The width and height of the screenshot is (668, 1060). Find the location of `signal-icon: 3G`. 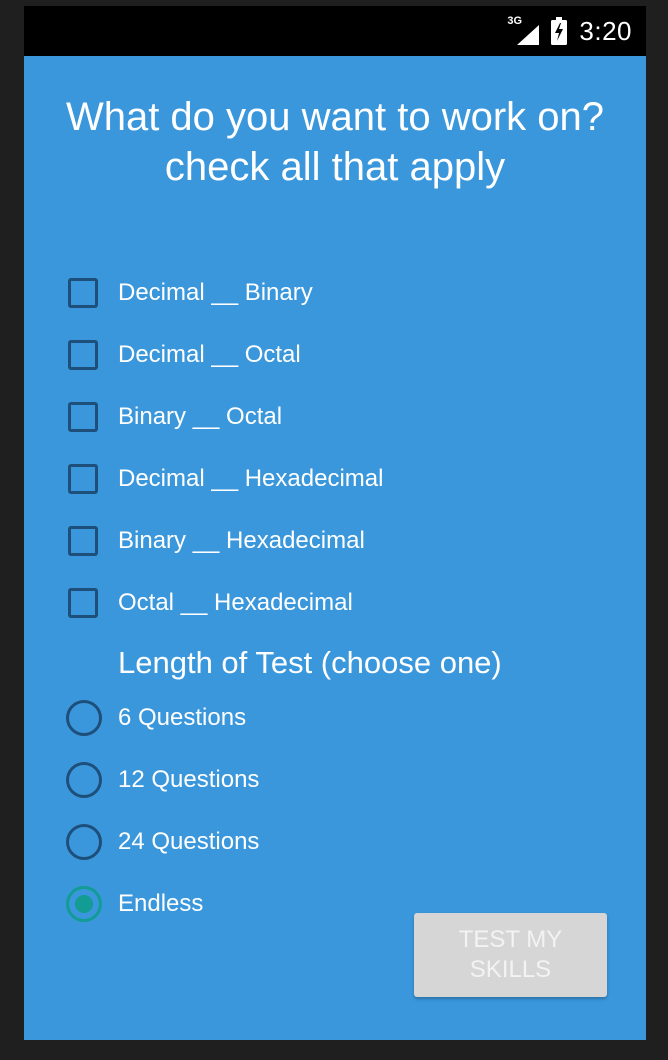

signal-icon: 3G is located at coordinates (523, 30).